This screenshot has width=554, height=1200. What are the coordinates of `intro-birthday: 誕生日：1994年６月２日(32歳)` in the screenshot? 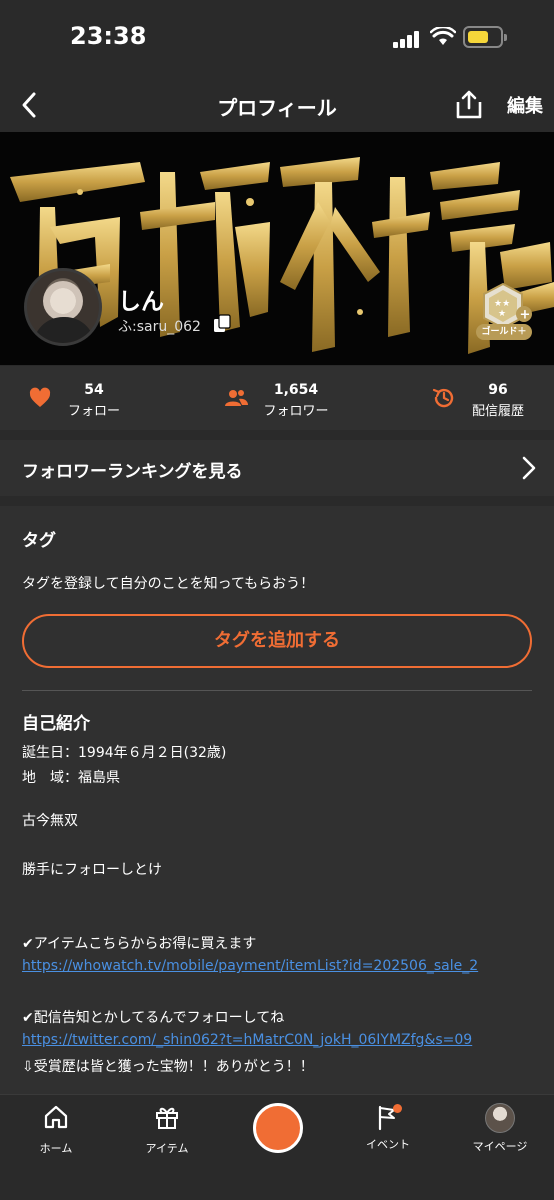 It's located at (124, 753).